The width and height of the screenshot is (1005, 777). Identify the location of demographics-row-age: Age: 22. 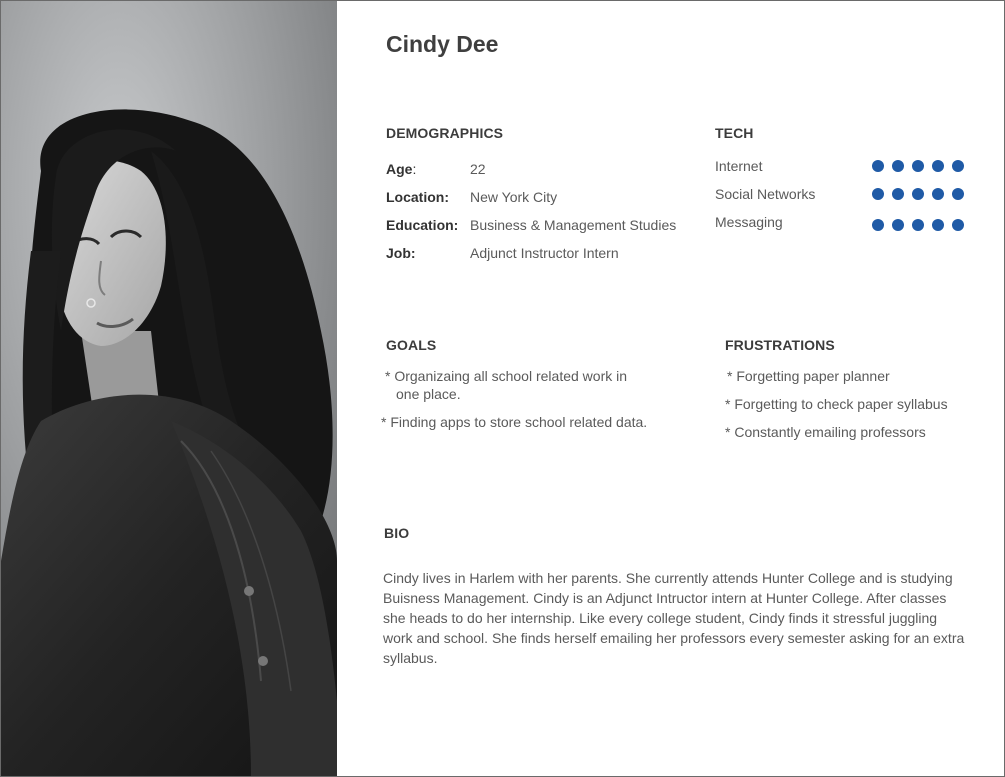
(436, 169).